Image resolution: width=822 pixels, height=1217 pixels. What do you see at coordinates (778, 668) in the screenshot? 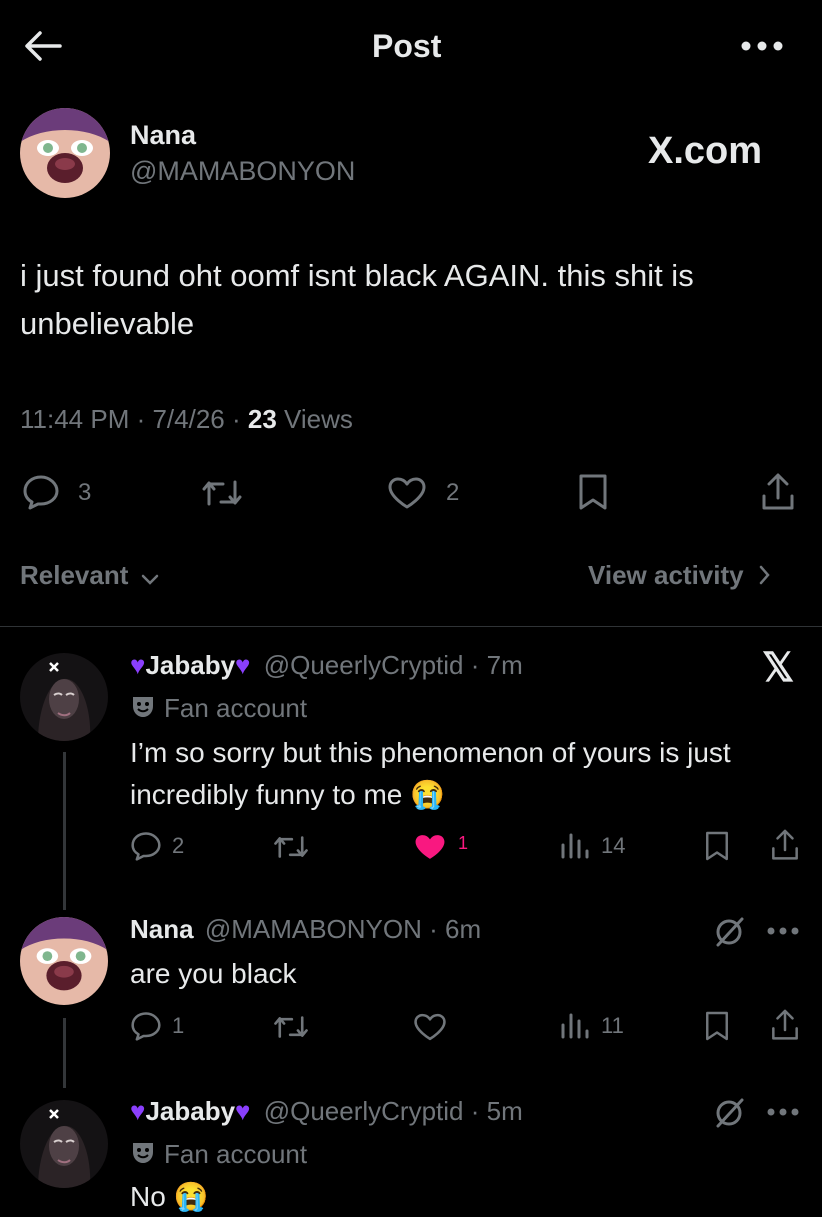
I see `x-logo-icon: 𝕏` at bounding box center [778, 668].